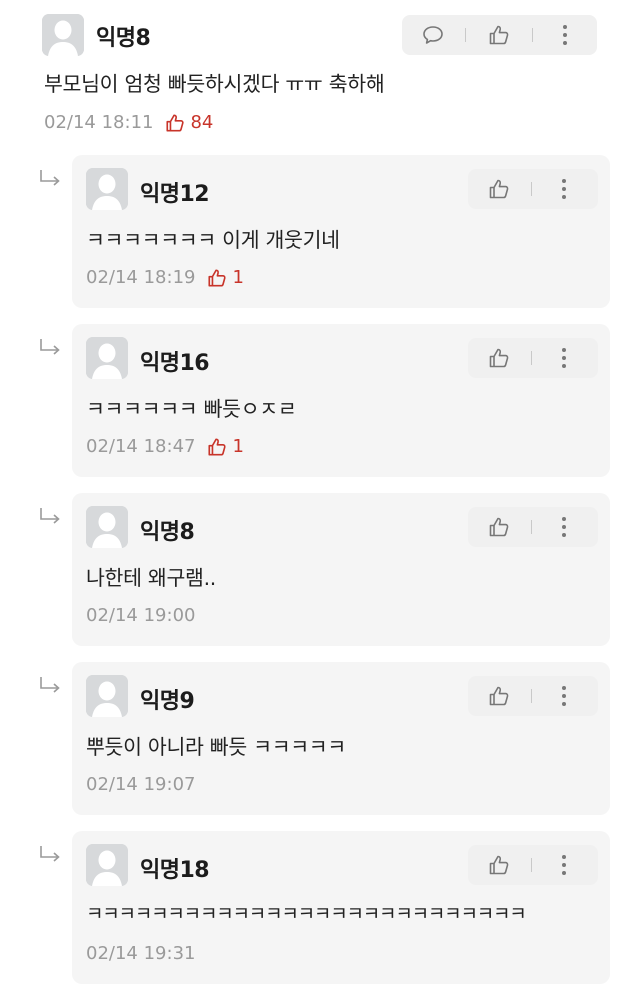  I want to click on reply-text: ㅋㅋㅋㅋㅋㅋㅋ 이게 개웃기네, so click(213, 240).